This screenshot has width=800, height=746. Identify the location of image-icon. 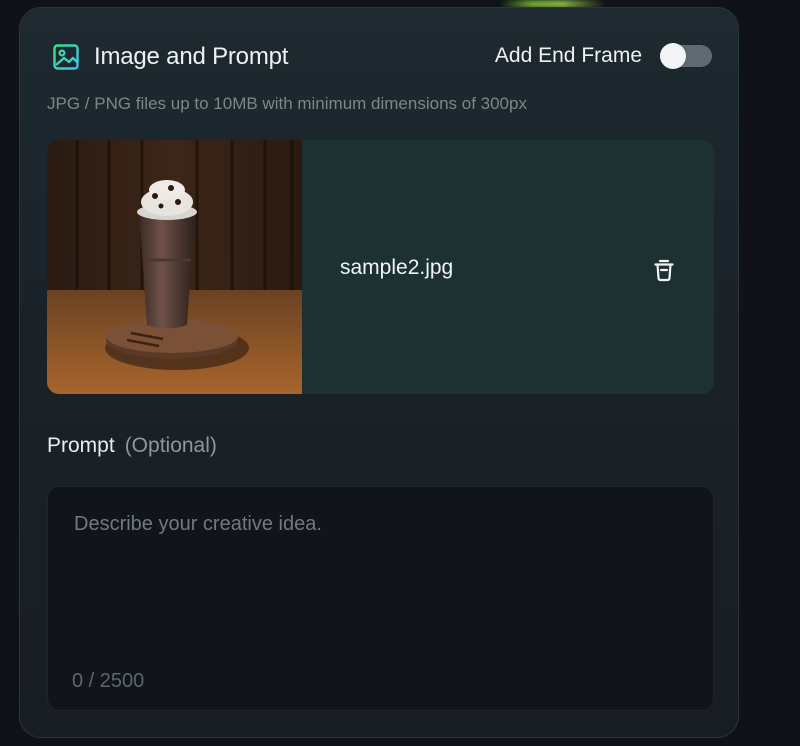
(66, 57).